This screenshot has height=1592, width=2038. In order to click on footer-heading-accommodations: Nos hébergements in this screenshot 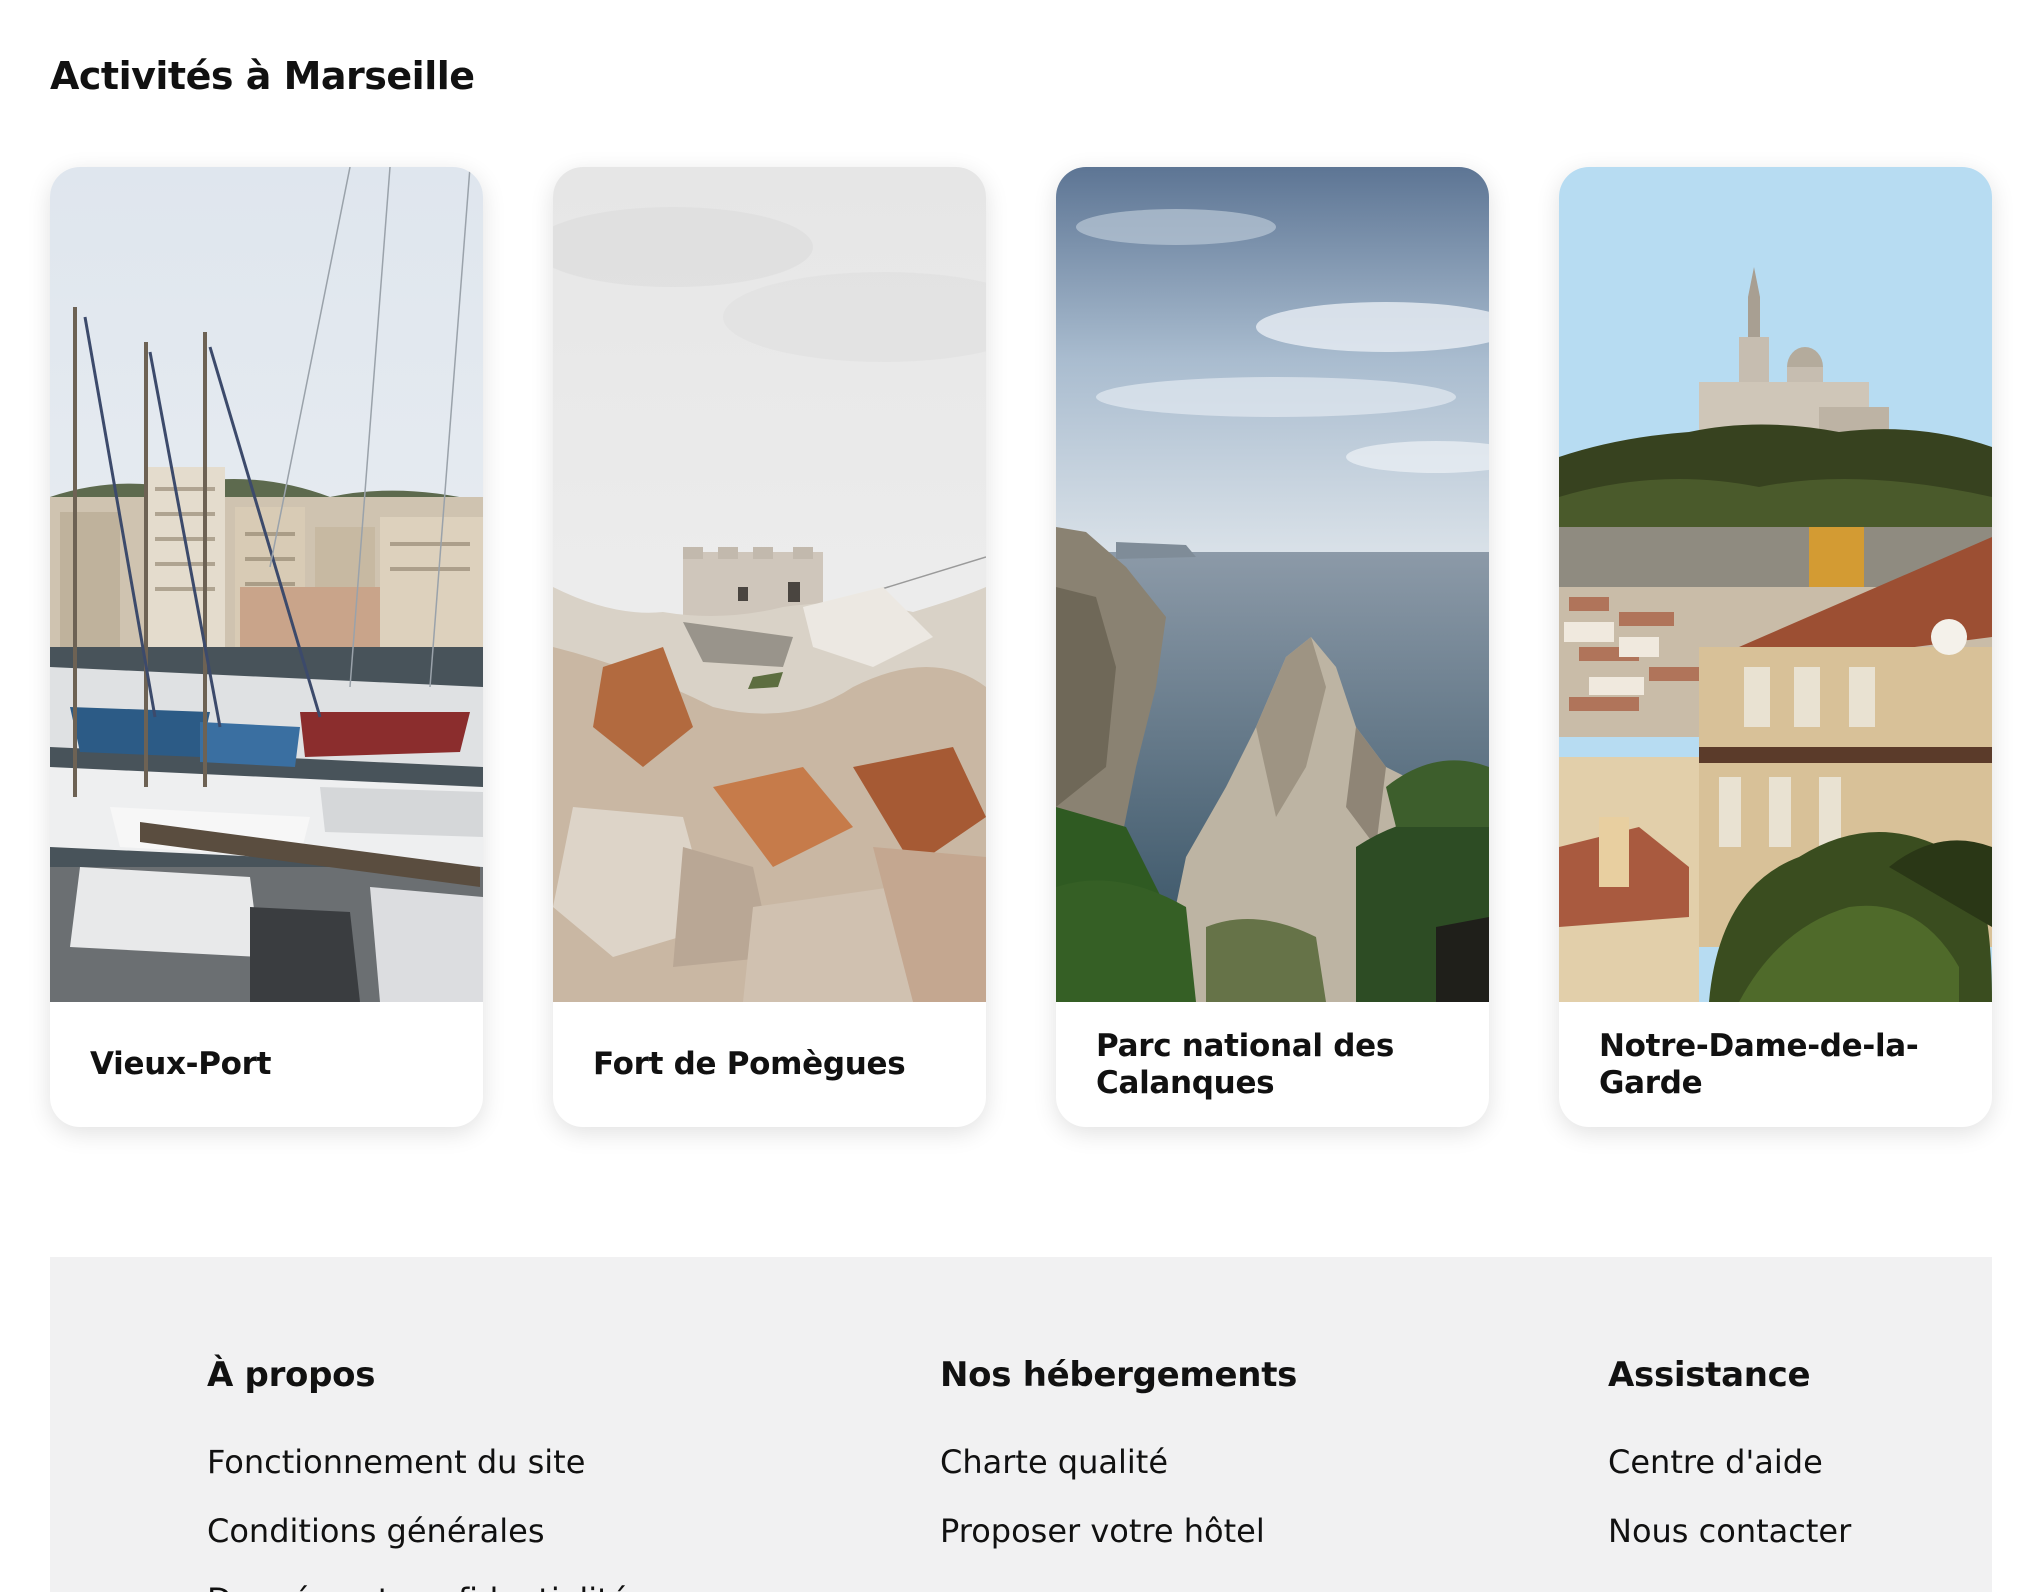, I will do `click(1119, 1375)`.